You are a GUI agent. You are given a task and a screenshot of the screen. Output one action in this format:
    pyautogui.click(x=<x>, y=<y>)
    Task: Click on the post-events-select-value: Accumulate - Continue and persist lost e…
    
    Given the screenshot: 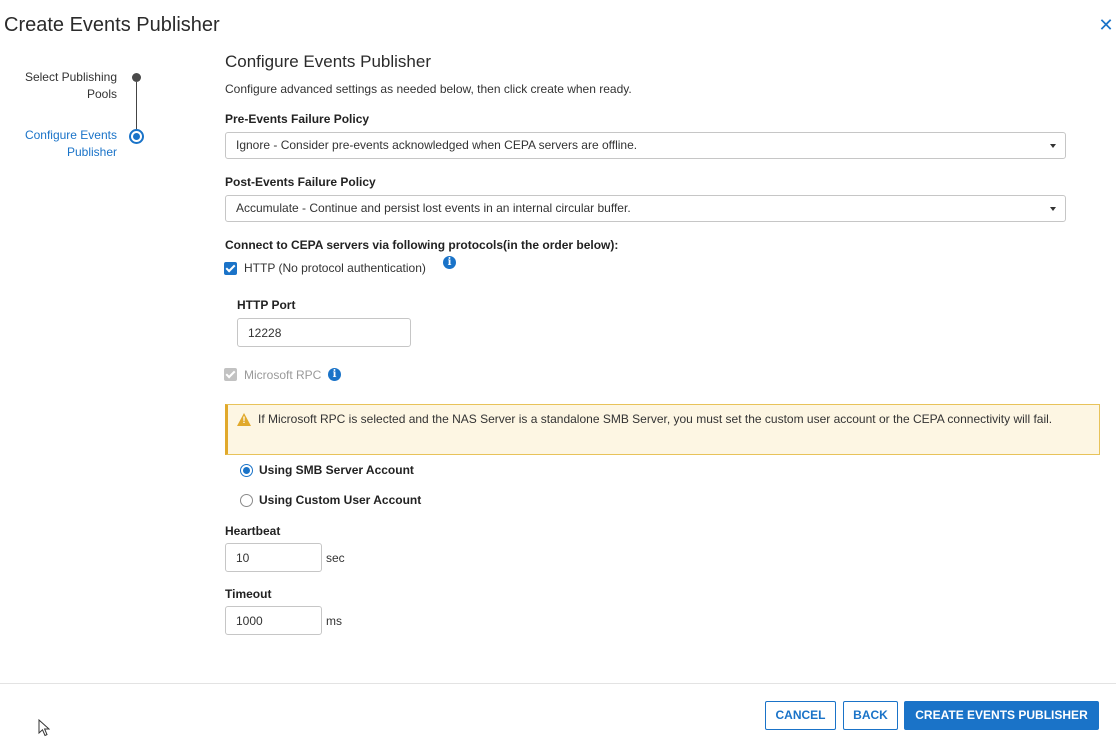 What is the action you would take?
    pyautogui.click(x=433, y=208)
    